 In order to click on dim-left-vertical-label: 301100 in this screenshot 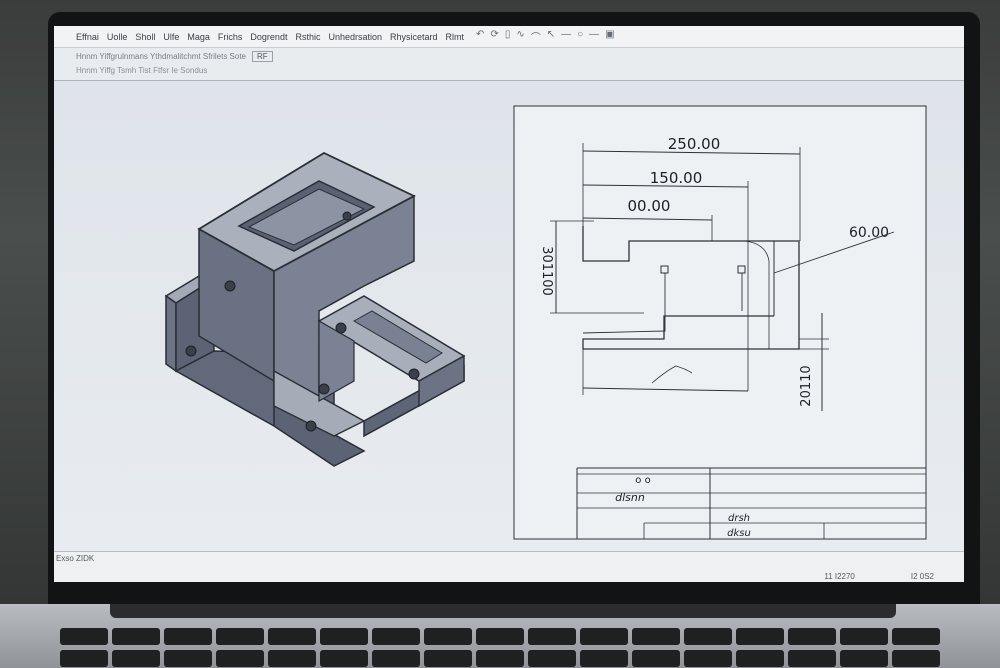, I will do `click(546, 271)`.